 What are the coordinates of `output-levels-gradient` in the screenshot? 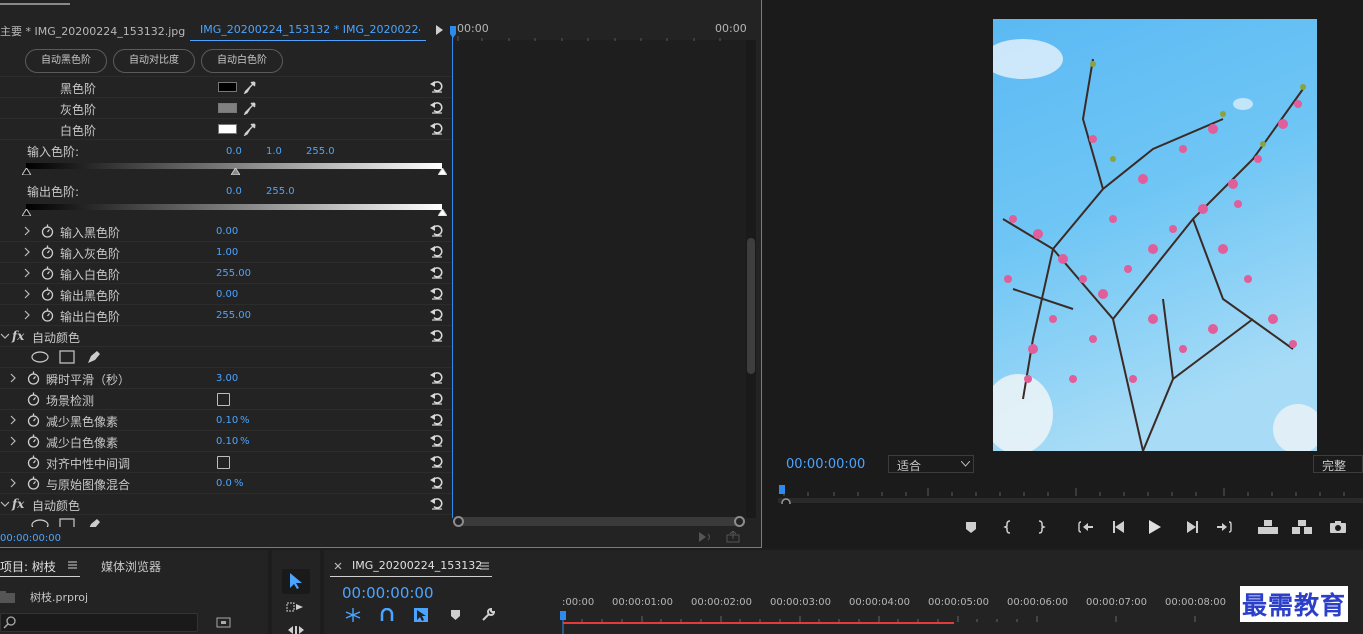 It's located at (234, 207).